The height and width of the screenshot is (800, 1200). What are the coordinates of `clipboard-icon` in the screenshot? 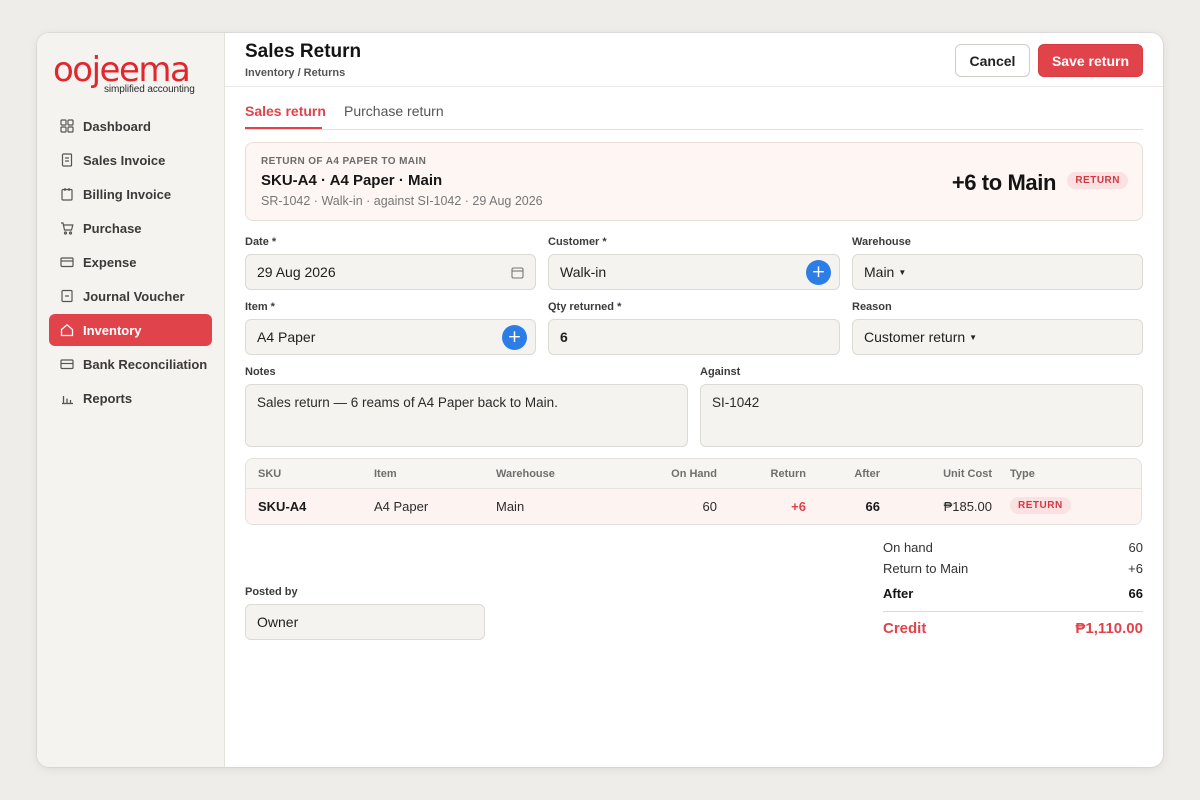 It's located at (67, 194).